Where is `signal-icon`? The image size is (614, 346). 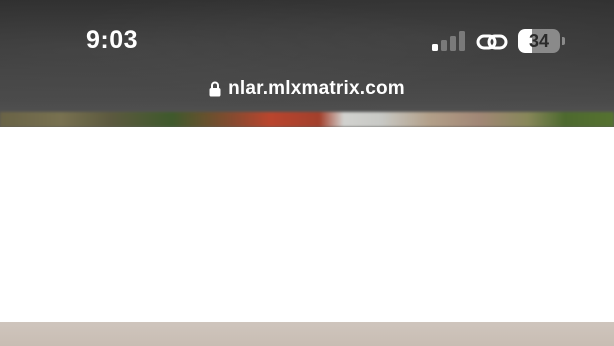
signal-icon is located at coordinates (449, 41).